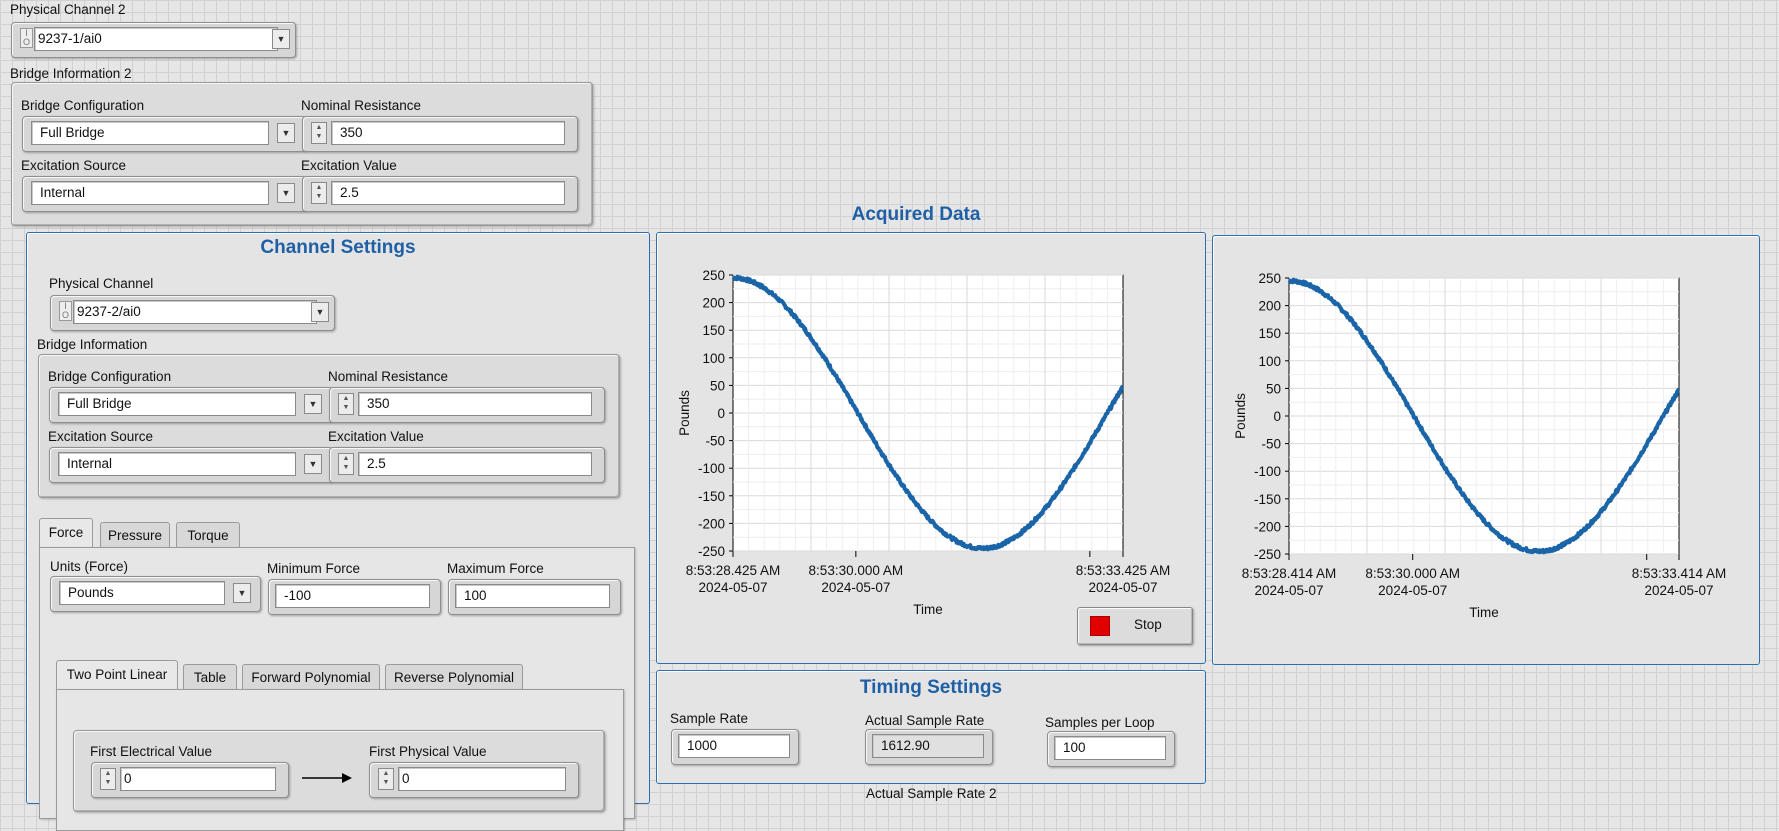 The image size is (1779, 831). Describe the element at coordinates (142, 593) in the screenshot. I see `units-field: Pounds` at that location.